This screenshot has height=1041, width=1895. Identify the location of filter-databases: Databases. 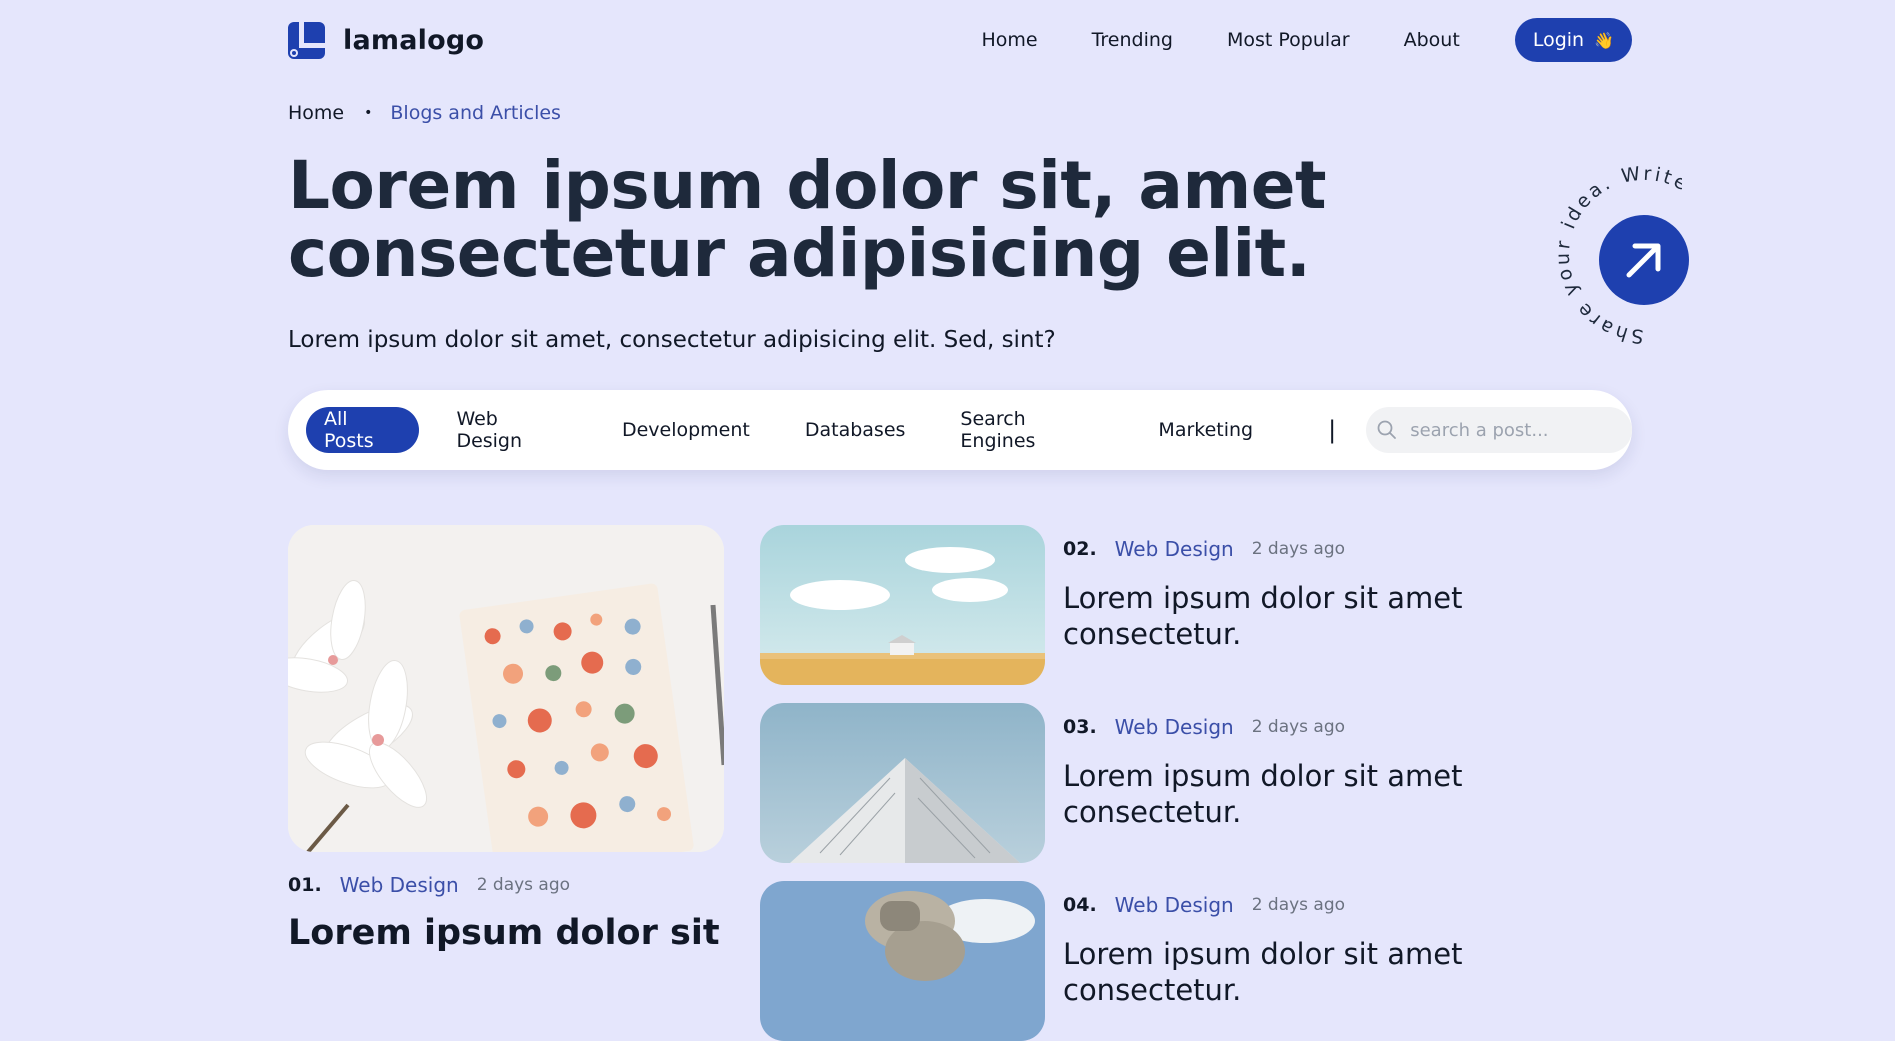
(855, 430).